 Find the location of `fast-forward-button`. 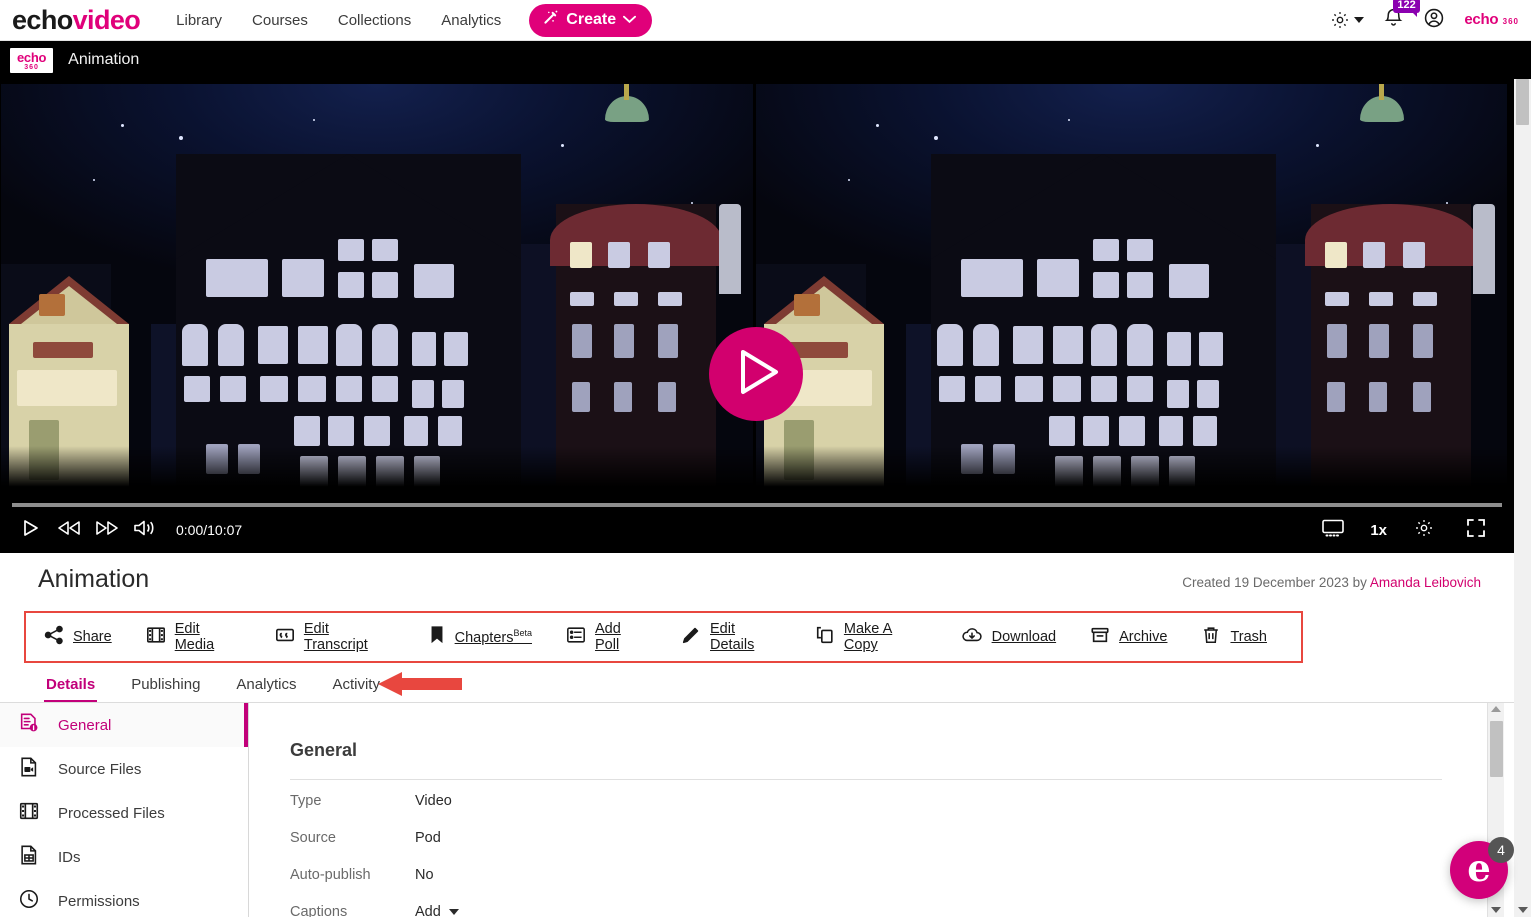

fast-forward-button is located at coordinates (107, 530).